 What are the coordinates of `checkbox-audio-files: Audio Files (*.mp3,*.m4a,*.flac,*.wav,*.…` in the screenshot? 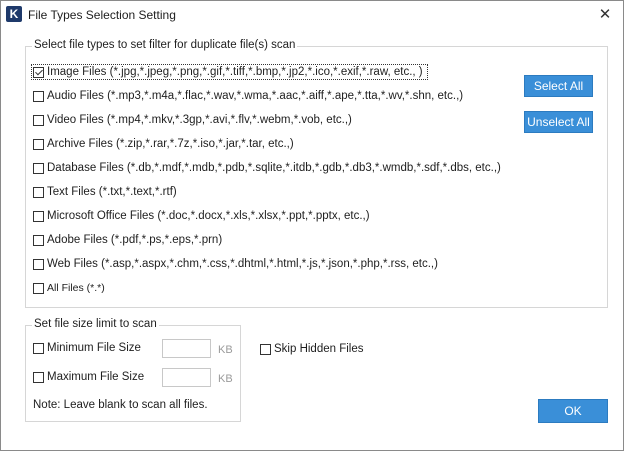 It's located at (248, 96).